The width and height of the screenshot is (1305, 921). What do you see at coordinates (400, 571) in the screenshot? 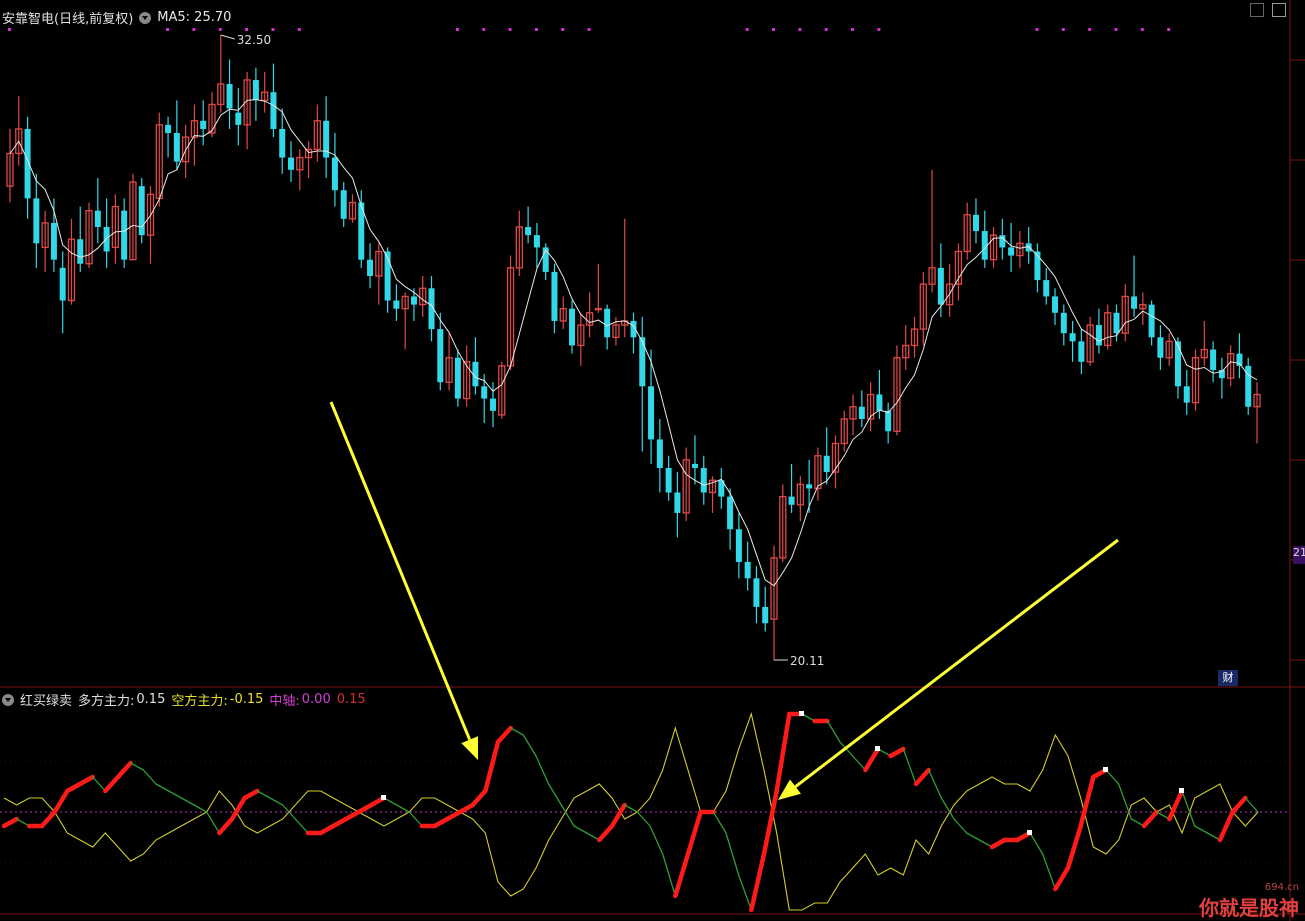
I see `arrow-left-shaft` at bounding box center [400, 571].